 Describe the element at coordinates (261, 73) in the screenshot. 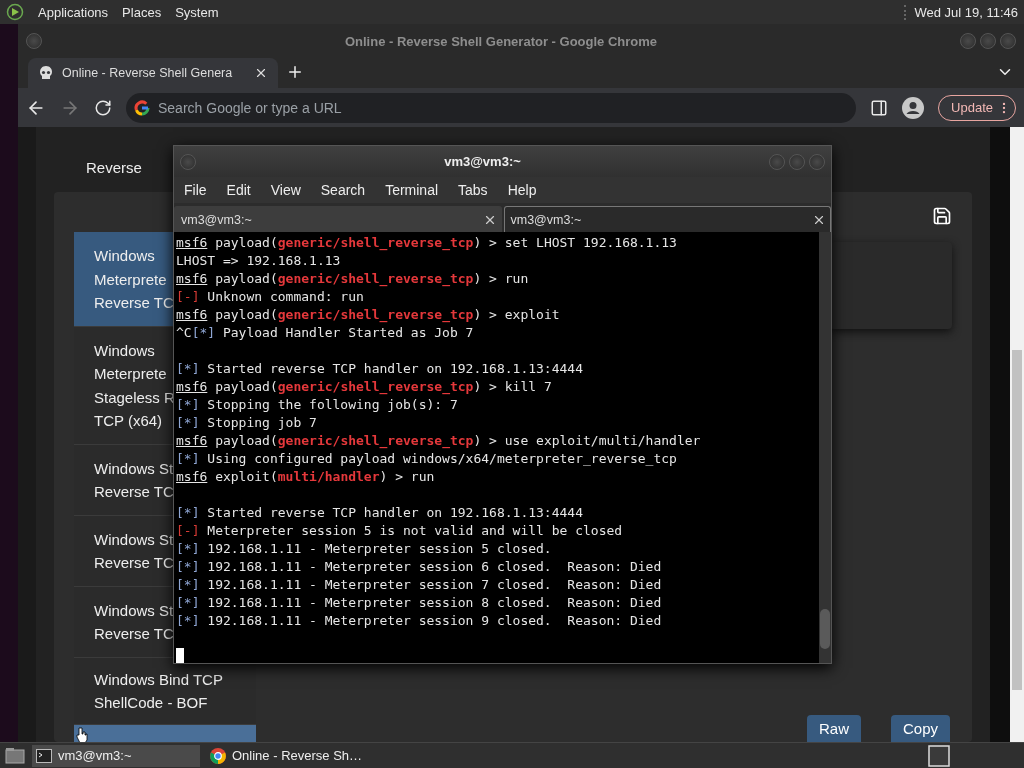

I see `close-icon` at that location.